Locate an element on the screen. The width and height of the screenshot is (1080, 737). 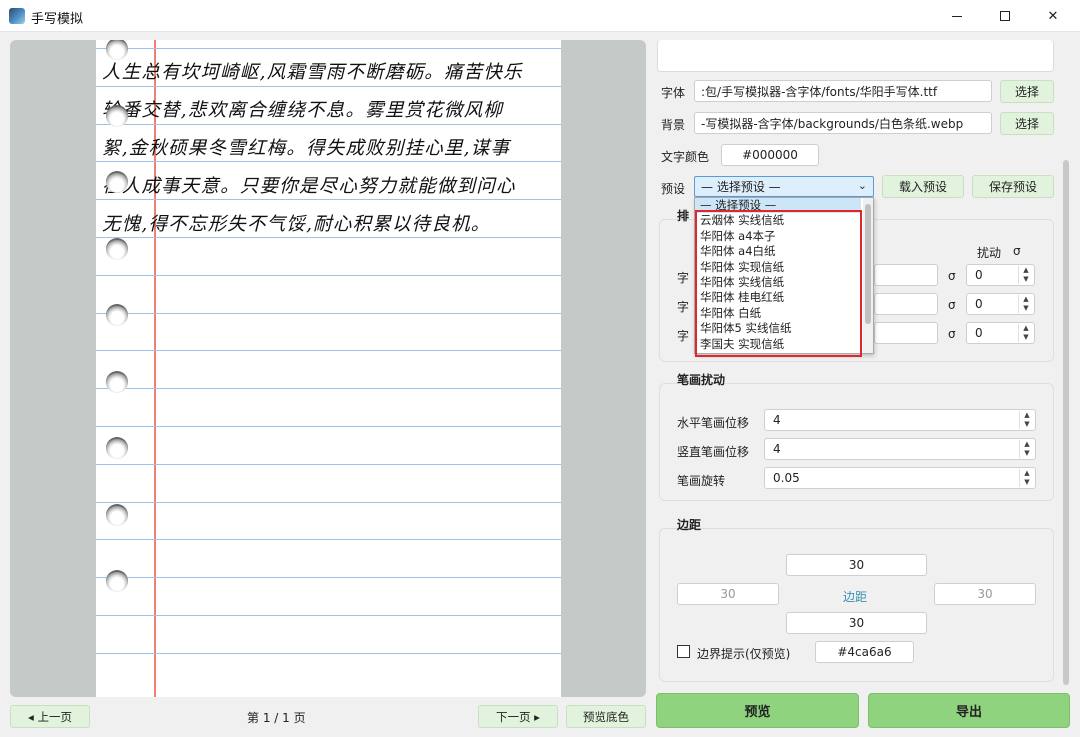
load-preset-button: 载入预设 is located at coordinates (923, 186).